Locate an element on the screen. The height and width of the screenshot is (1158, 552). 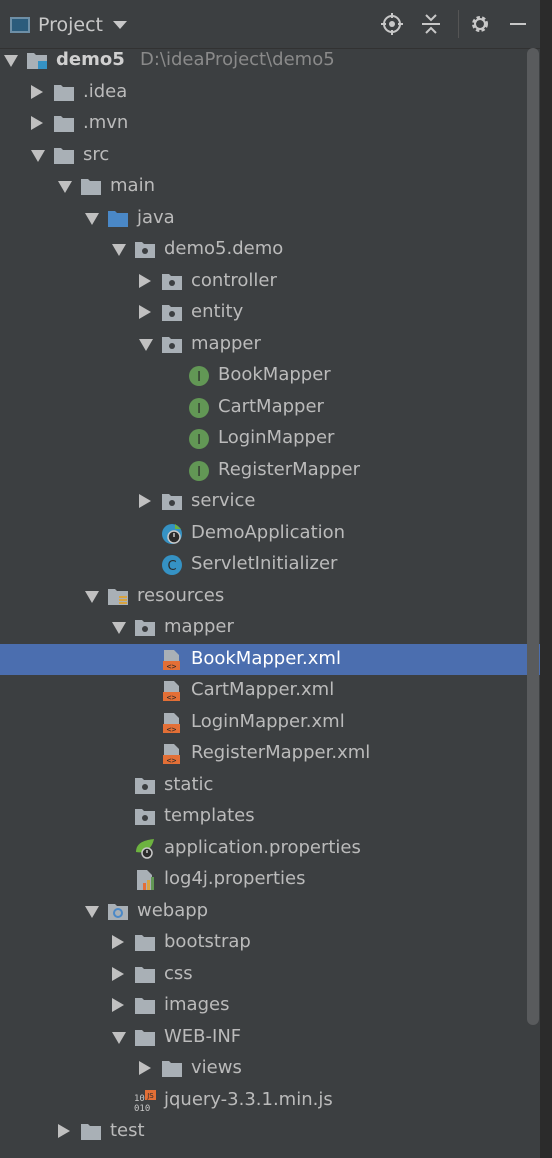
tree-row: I BookMapper is located at coordinates (270, 375).